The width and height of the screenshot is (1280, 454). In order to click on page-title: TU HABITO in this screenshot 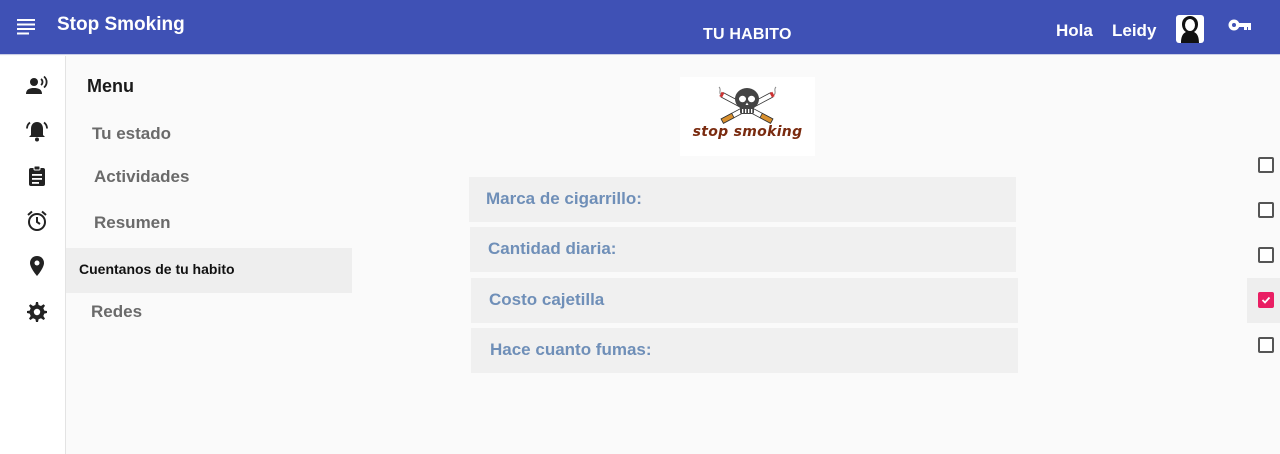, I will do `click(747, 34)`.